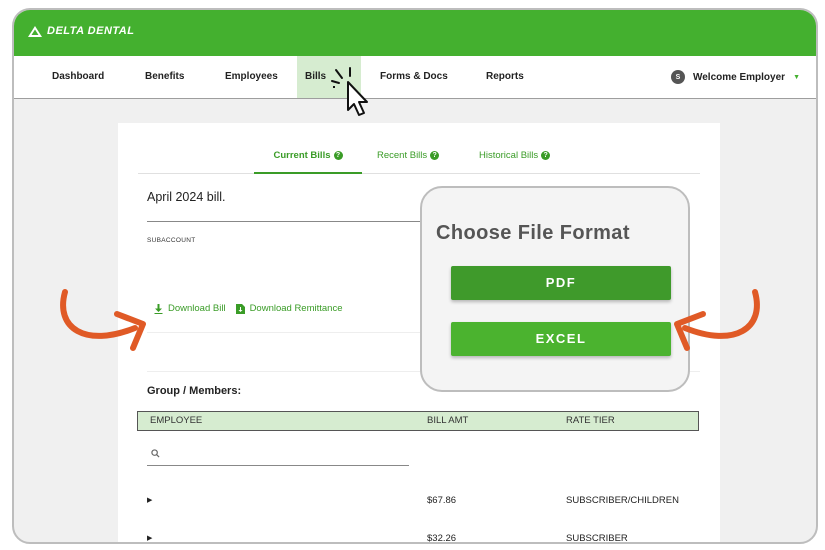  What do you see at coordinates (155, 453) in the screenshot?
I see `search-icon` at bounding box center [155, 453].